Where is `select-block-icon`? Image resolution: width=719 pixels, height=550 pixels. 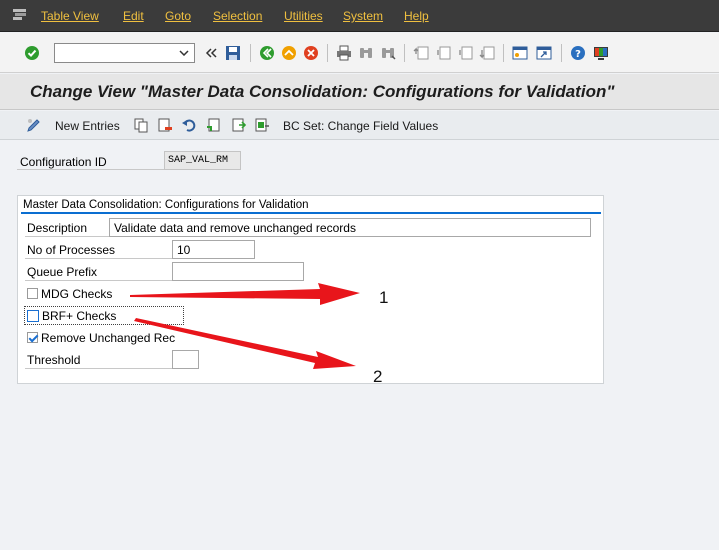
select-block-icon is located at coordinates (239, 125).